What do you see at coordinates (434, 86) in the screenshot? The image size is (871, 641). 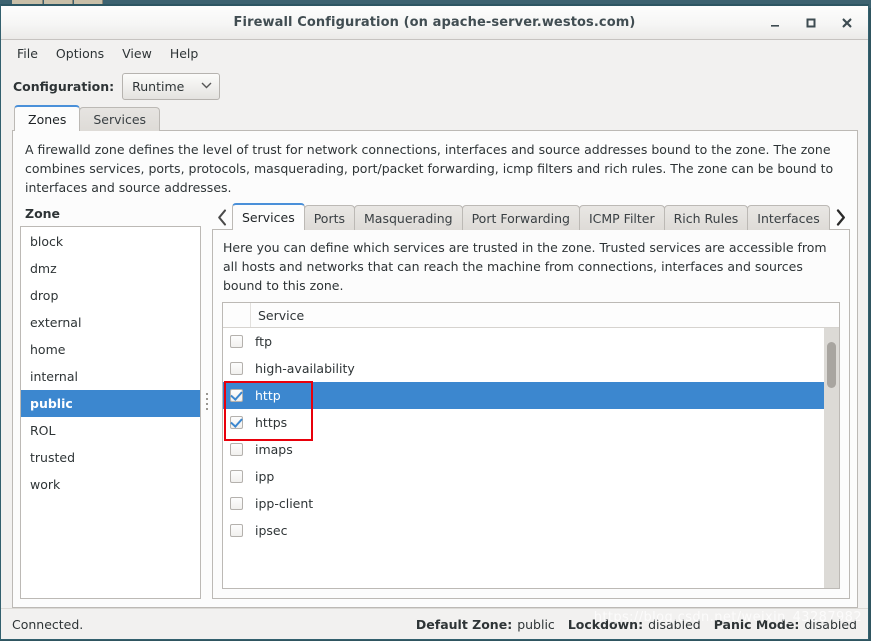 I see `configuration-row: Configuration: Runtime` at bounding box center [434, 86].